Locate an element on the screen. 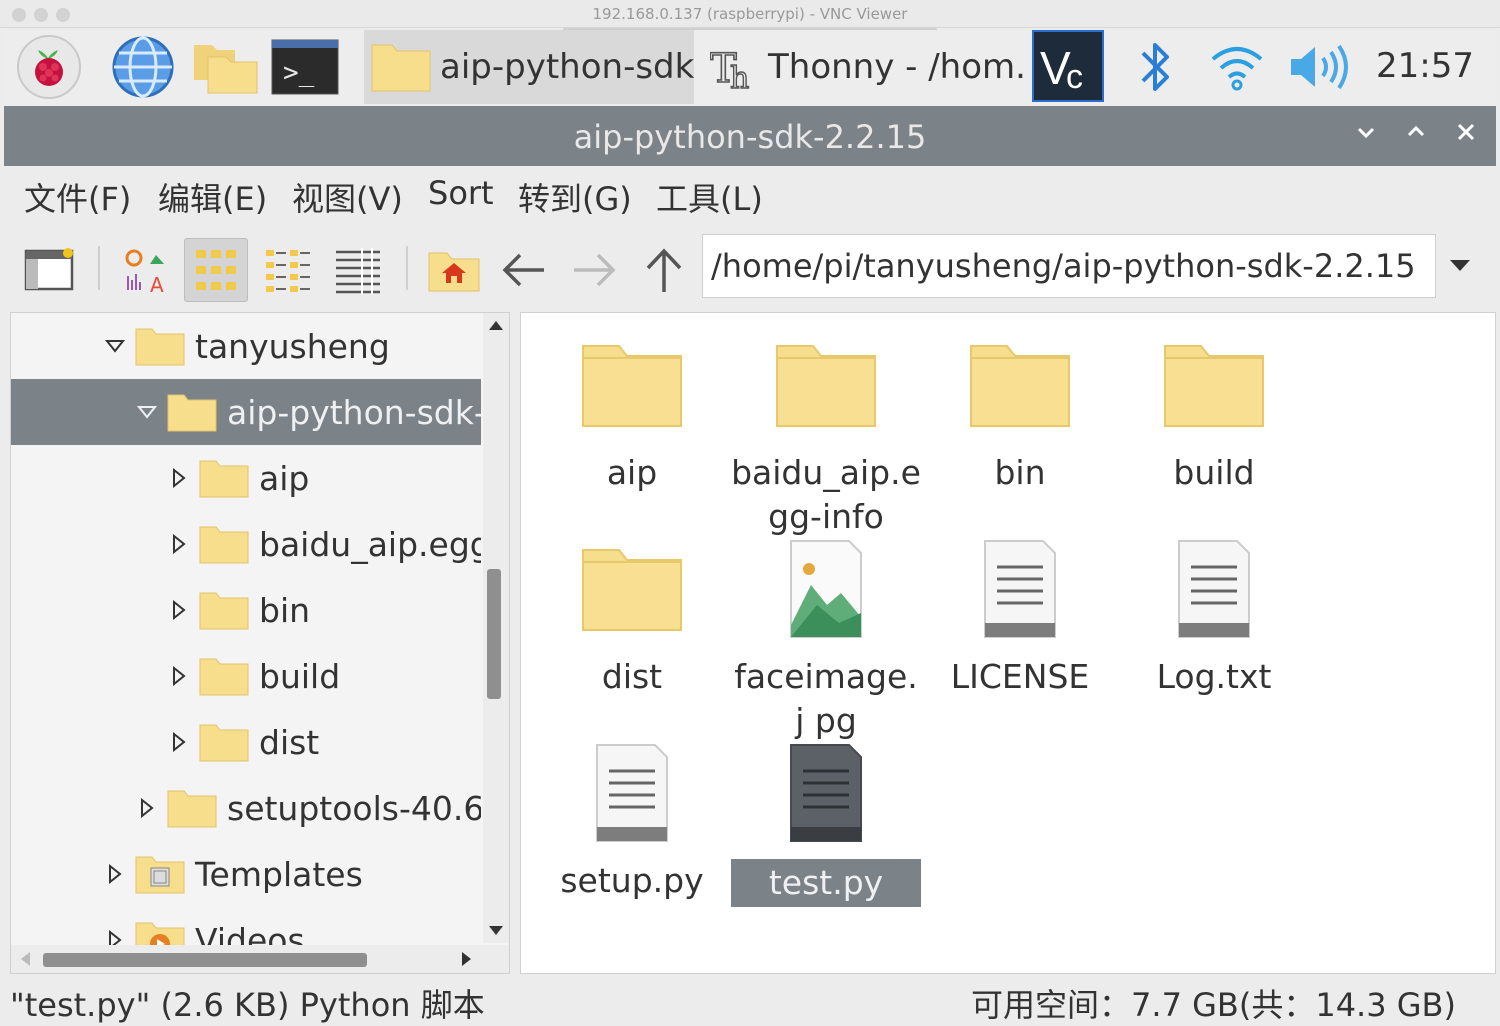 The width and height of the screenshot is (1500, 1026). tree-item-label: Templates is located at coordinates (279, 874).